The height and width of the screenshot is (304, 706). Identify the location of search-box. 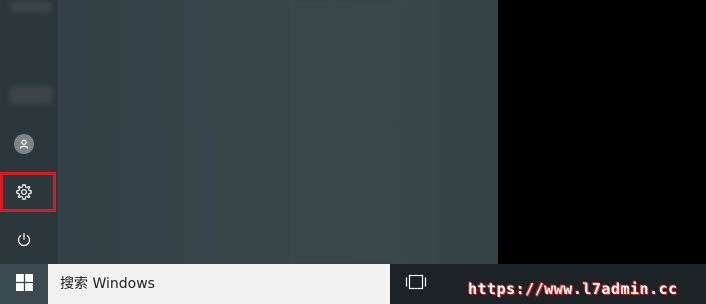
(219, 284).